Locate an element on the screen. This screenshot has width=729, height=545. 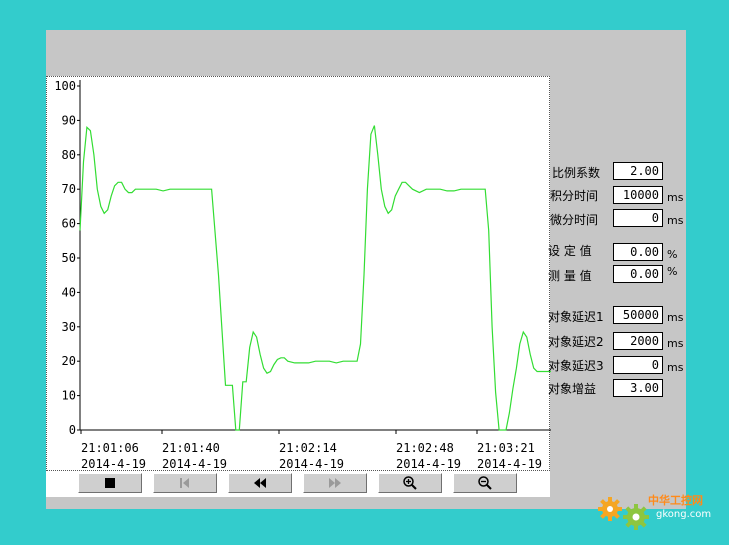
y-tick-label: 0 is located at coordinates (72, 430).